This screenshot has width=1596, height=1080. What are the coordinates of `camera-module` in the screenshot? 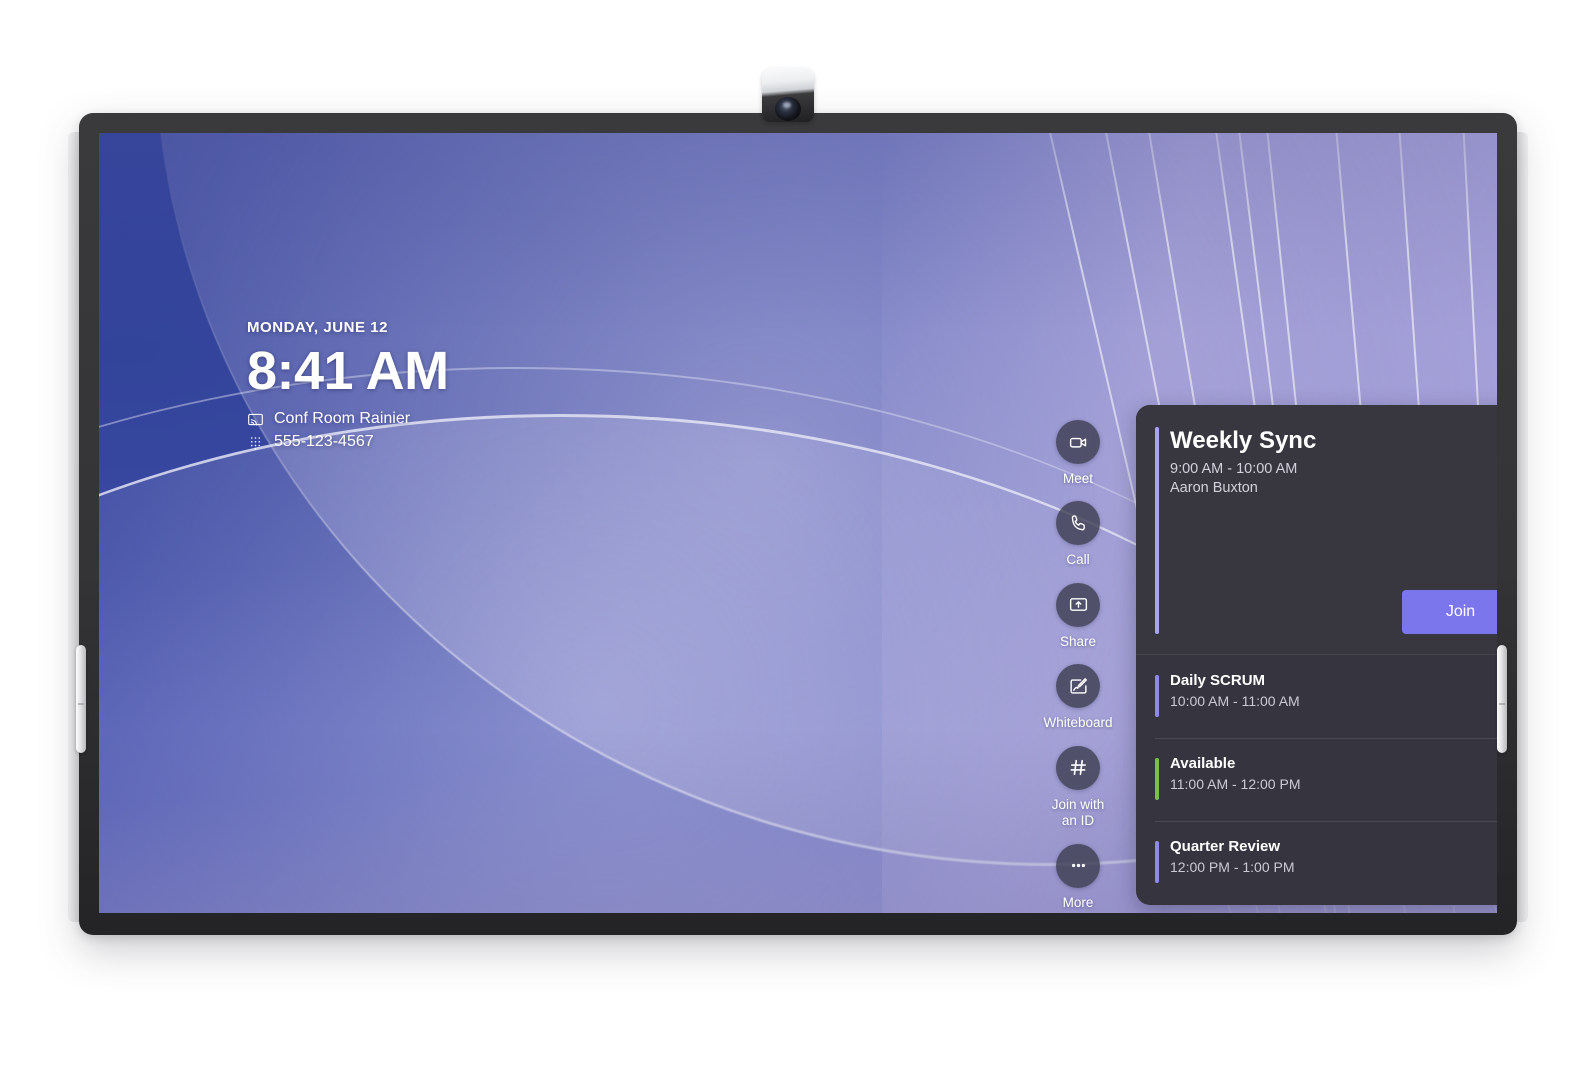 It's located at (788, 95).